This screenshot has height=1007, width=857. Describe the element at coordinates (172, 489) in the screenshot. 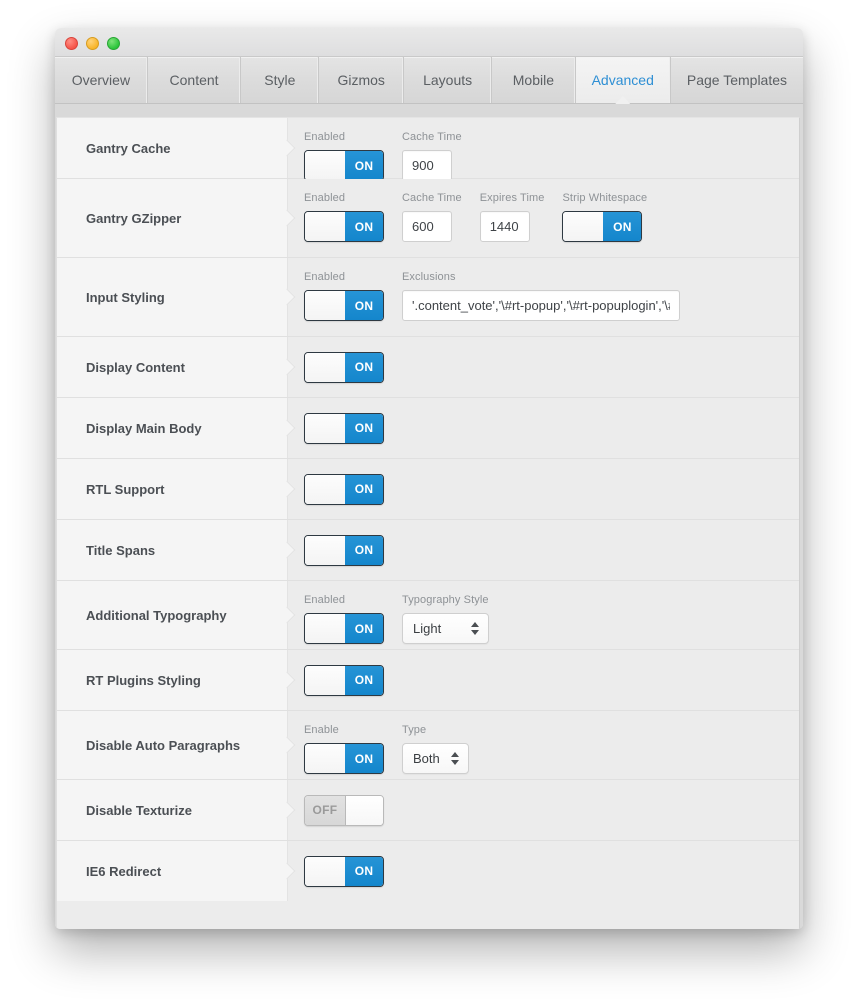

I see `settings-row-label: RTL Support` at that location.